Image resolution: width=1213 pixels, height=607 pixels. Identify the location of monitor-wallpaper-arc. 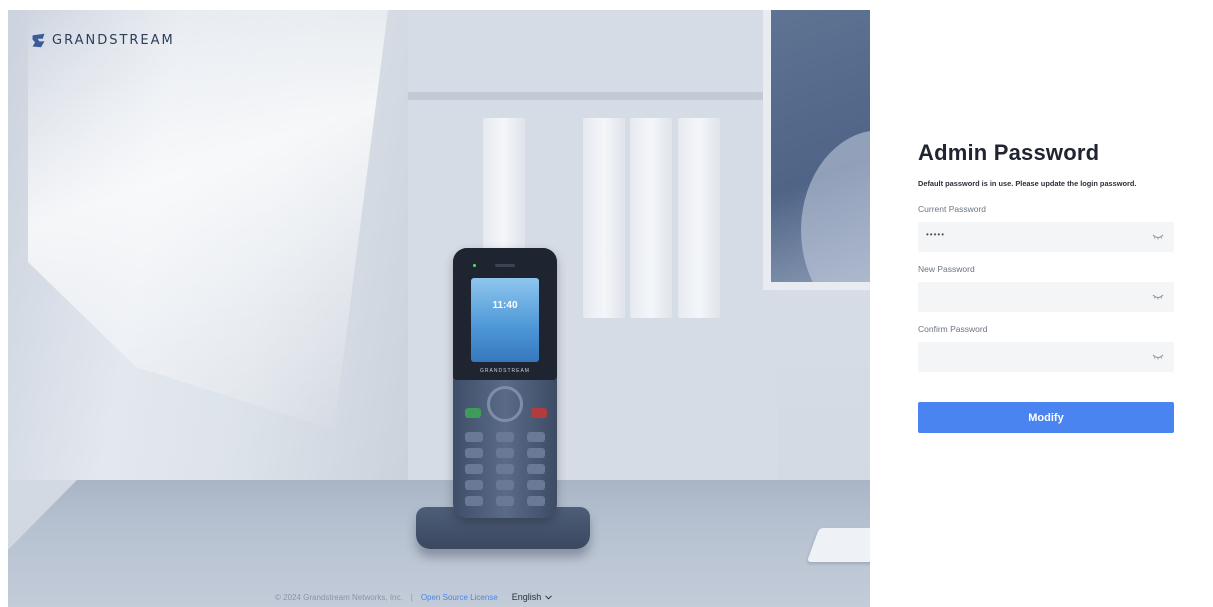
(835, 206).